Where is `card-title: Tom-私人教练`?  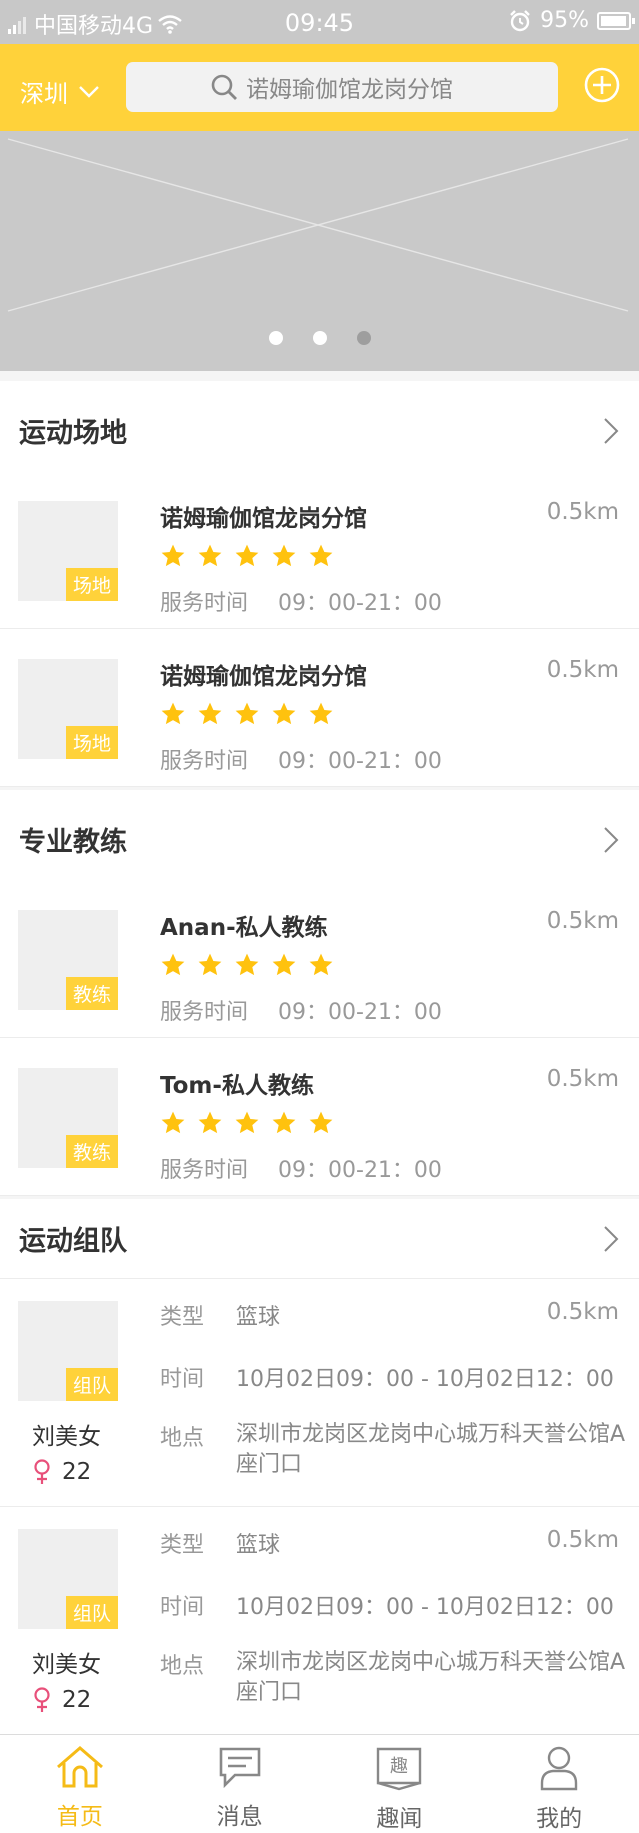 card-title: Tom-私人教练 is located at coordinates (237, 1086).